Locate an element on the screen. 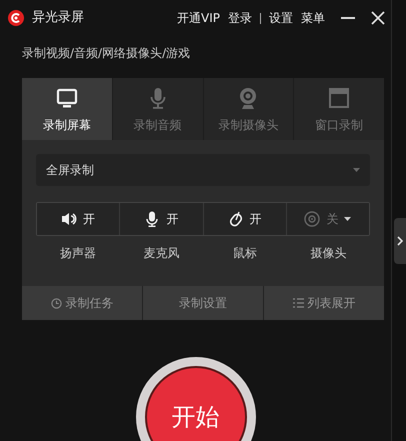 Image resolution: width=406 pixels, height=441 pixels. monitor-icon is located at coordinates (66, 98).